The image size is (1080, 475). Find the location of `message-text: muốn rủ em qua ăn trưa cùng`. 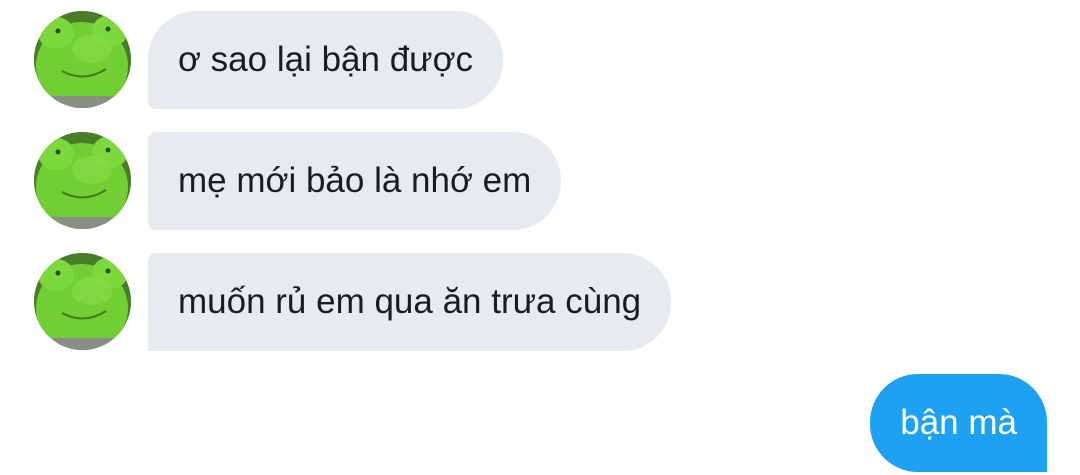

message-text: muốn rủ em qua ăn trưa cùng is located at coordinates (410, 301).